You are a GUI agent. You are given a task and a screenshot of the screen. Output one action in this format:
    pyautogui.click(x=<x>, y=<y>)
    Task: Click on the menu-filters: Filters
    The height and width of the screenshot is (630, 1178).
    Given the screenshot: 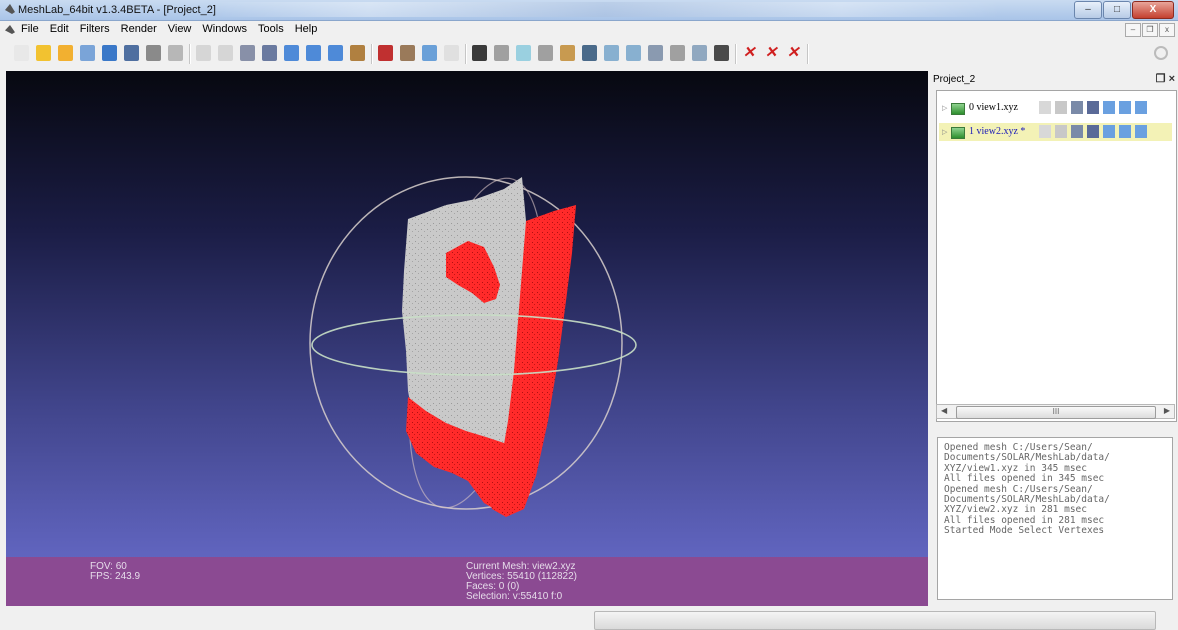 What is the action you would take?
    pyautogui.click(x=95, y=29)
    